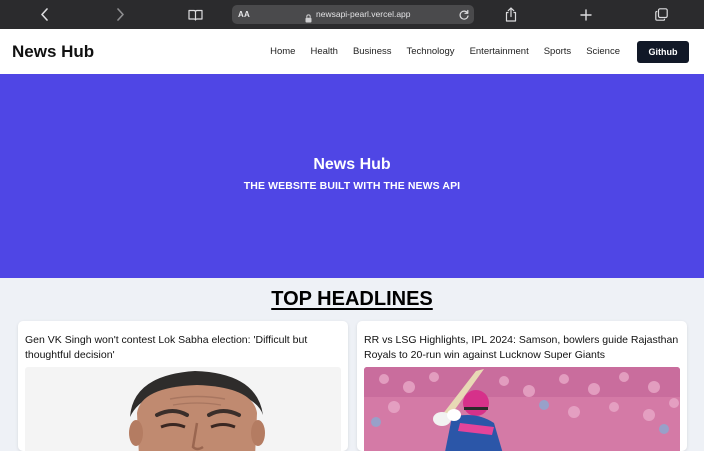  Describe the element at coordinates (44, 14) in the screenshot. I see `back-chevron-icon` at that location.